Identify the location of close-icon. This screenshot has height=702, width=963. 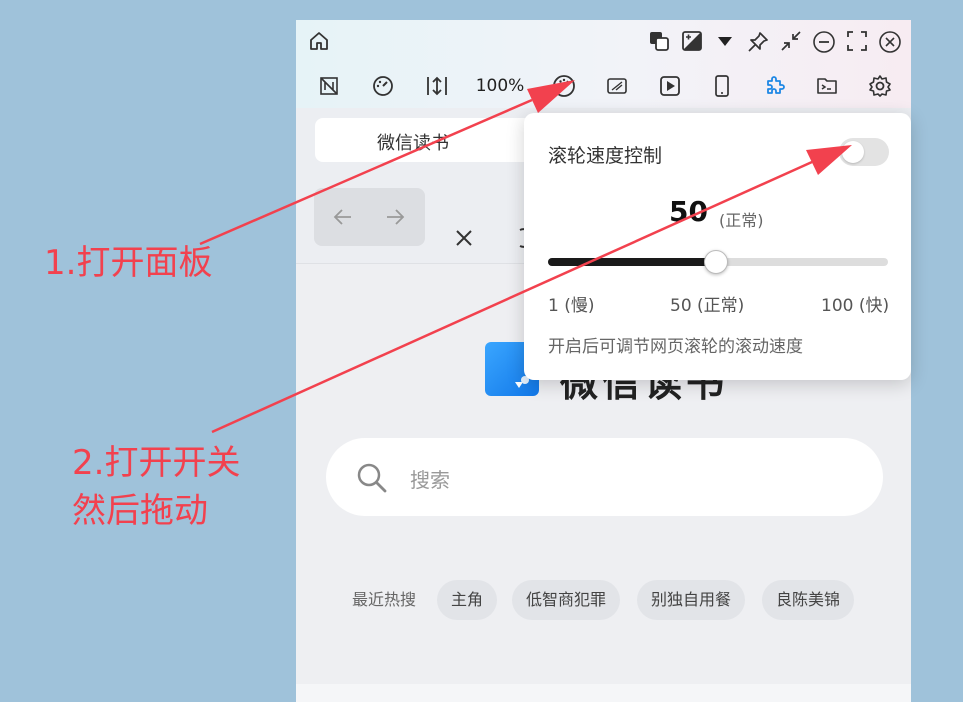
(890, 42).